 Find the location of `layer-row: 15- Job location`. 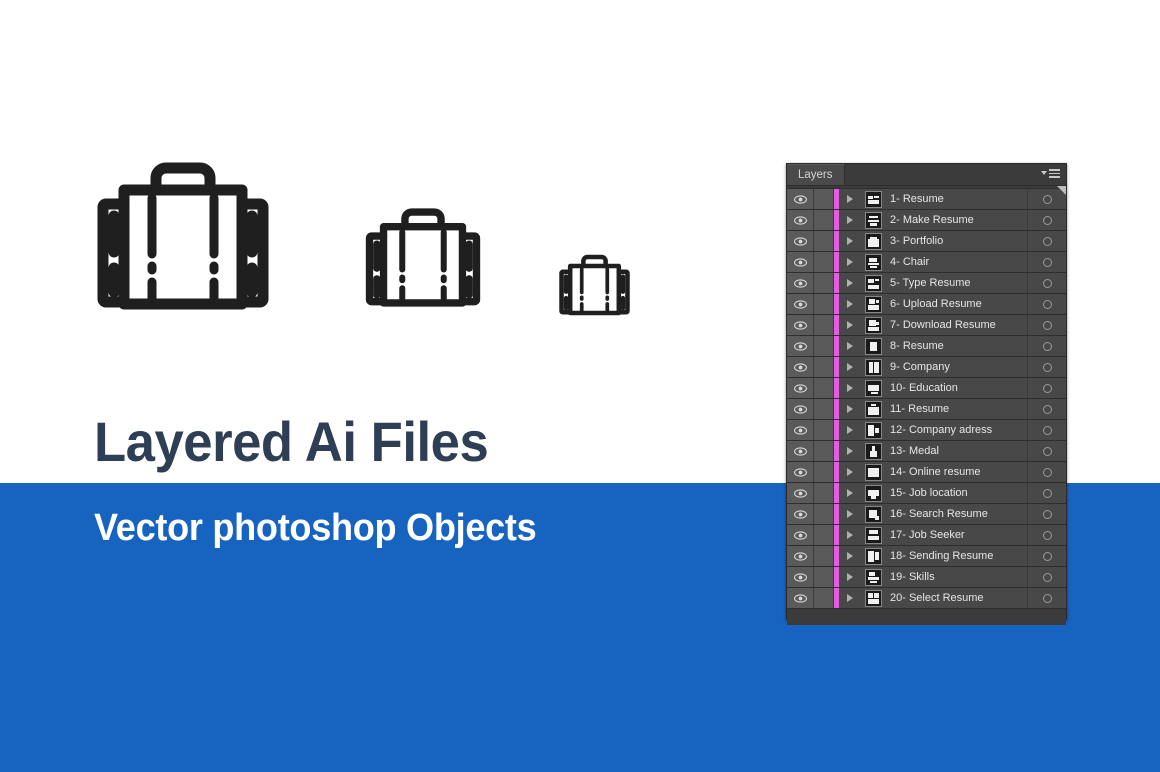

layer-row: 15- Job location is located at coordinates (926, 493).